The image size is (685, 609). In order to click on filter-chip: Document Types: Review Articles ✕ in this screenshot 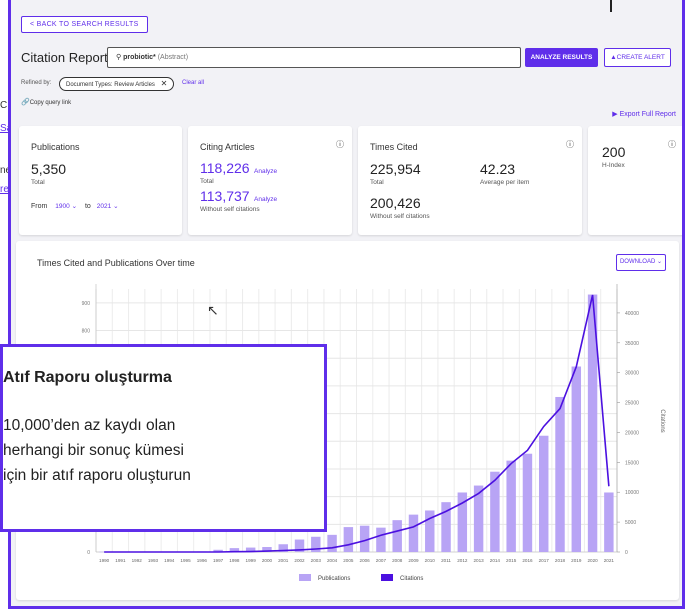, I will do `click(117, 84)`.